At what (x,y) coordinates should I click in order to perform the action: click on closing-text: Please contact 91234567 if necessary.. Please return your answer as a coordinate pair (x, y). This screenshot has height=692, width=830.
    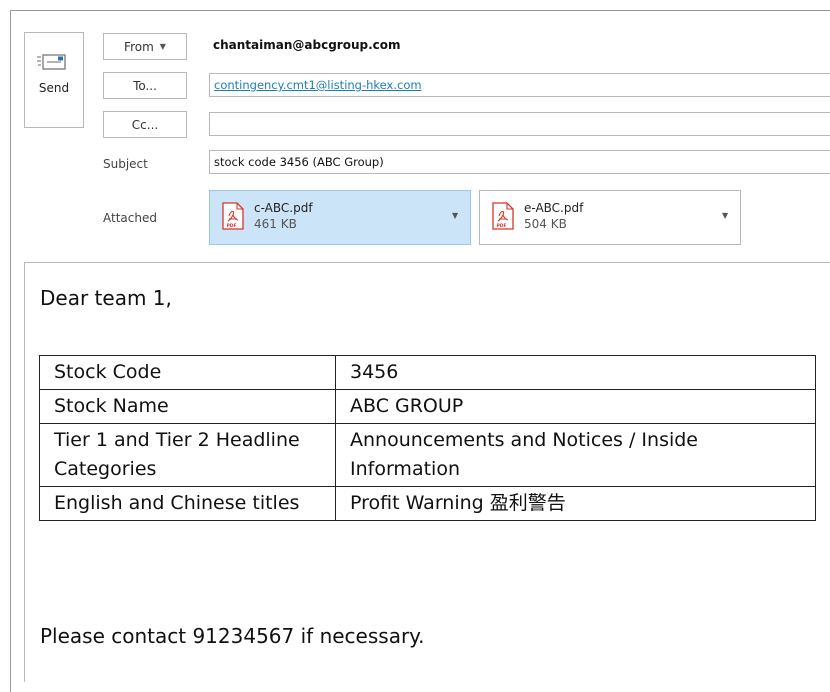
    Looking at the image, I should click on (232, 636).